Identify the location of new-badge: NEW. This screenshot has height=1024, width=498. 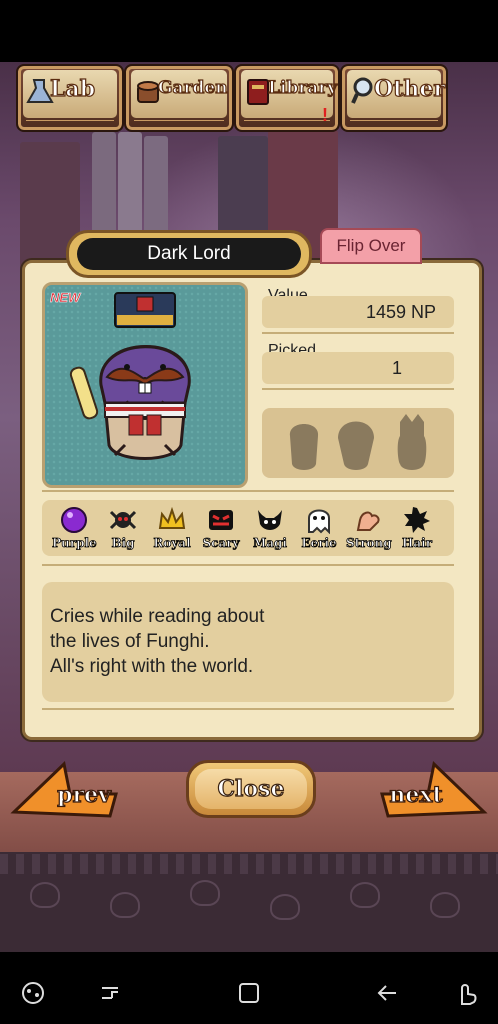
(65, 298).